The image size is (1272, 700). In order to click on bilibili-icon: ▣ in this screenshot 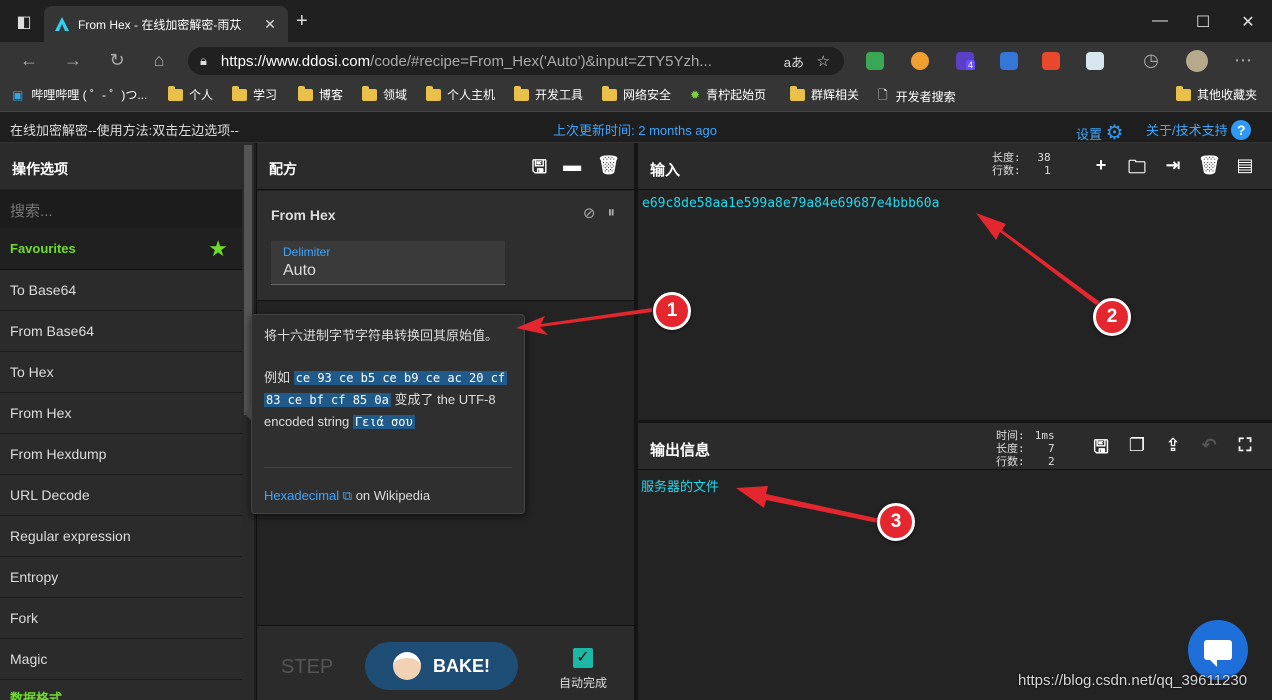, I will do `click(18, 94)`.